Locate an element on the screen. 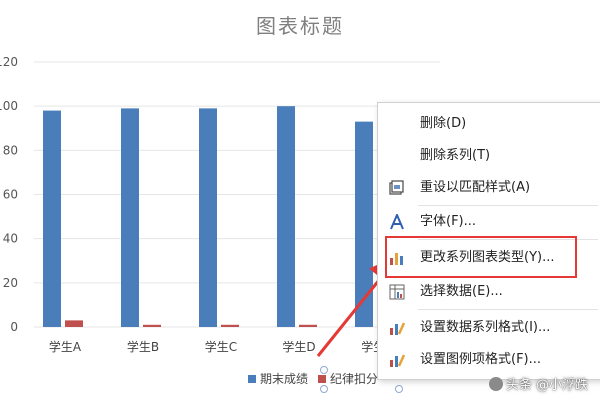 Image resolution: width=600 pixels, height=400 pixels. format-series-icon is located at coordinates (397, 328).